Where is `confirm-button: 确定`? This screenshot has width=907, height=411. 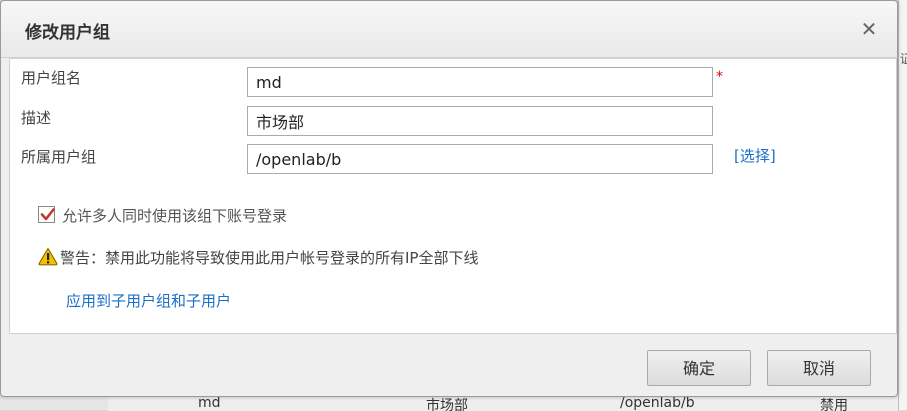 confirm-button: 确定 is located at coordinates (699, 368).